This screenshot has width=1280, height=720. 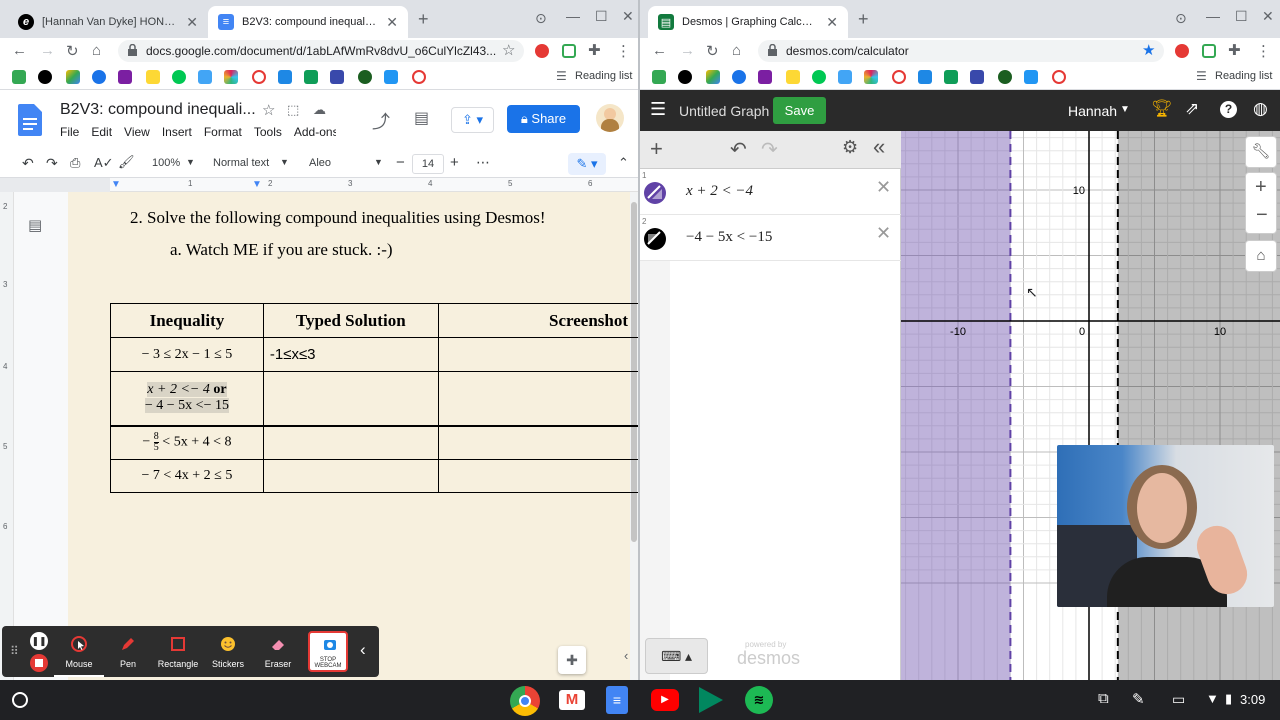 I want to click on tool-eraser: Eraser, so click(x=278, y=651).